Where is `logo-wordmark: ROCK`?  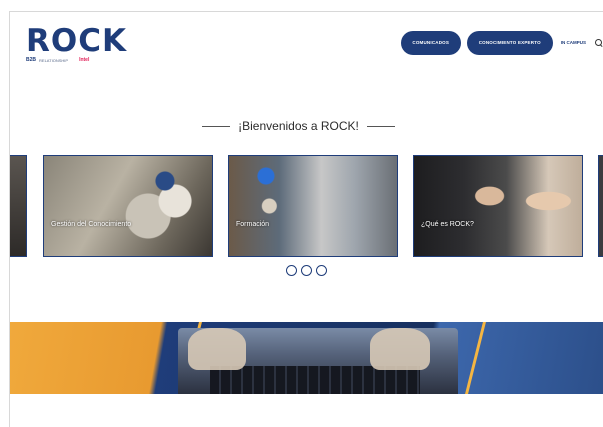 logo-wordmark: ROCK is located at coordinates (76, 41).